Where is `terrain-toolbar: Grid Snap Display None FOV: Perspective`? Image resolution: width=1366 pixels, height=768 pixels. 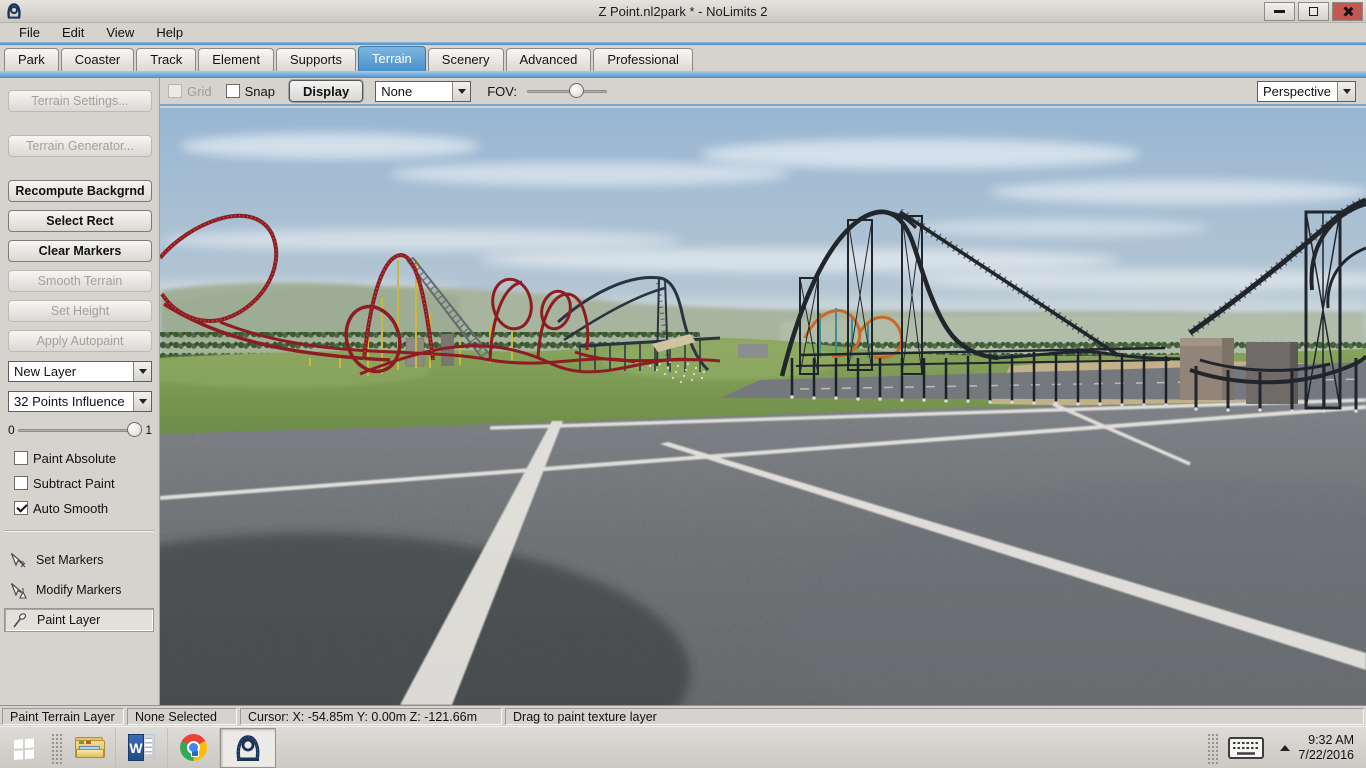
terrain-toolbar: Grid Snap Display None FOV: Perspective is located at coordinates (763, 92).